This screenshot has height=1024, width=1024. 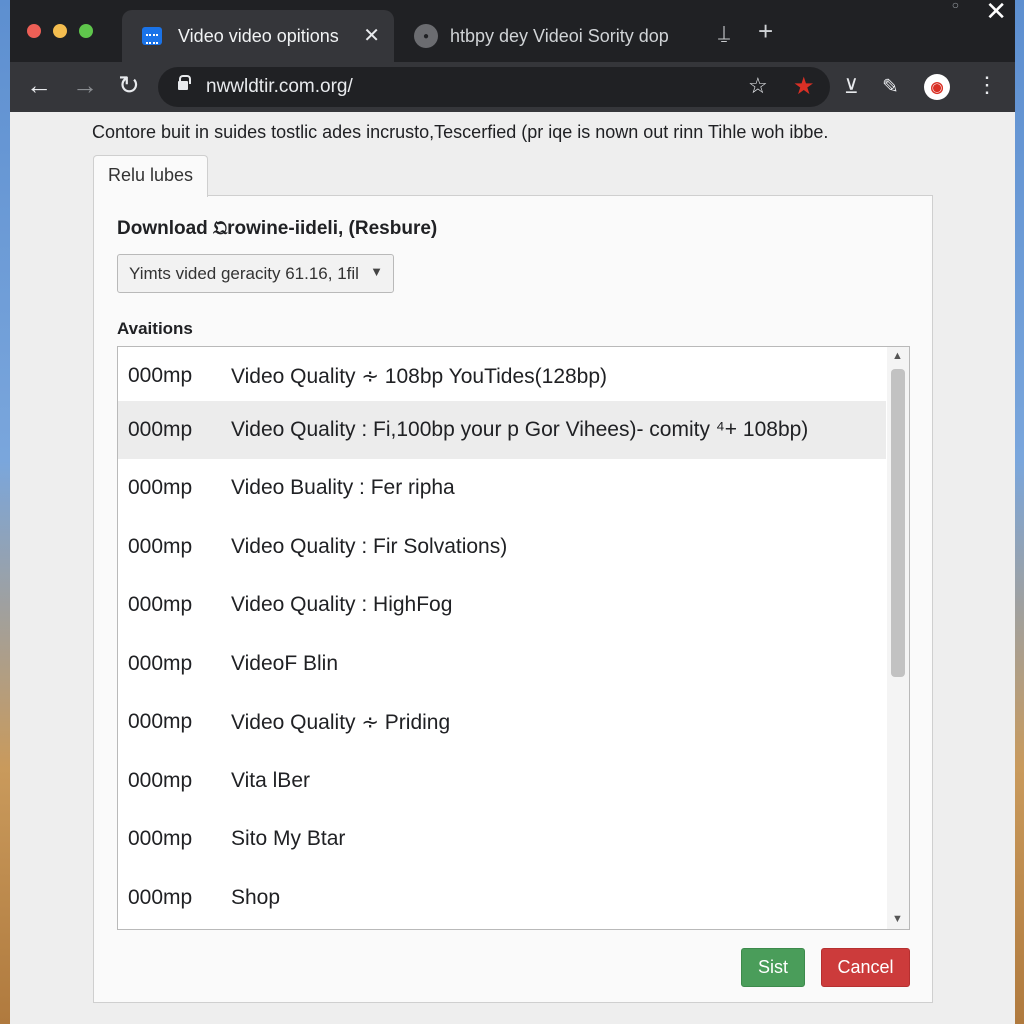 What do you see at coordinates (288, 838) in the screenshot?
I see `item-name: Sito My Btar` at bounding box center [288, 838].